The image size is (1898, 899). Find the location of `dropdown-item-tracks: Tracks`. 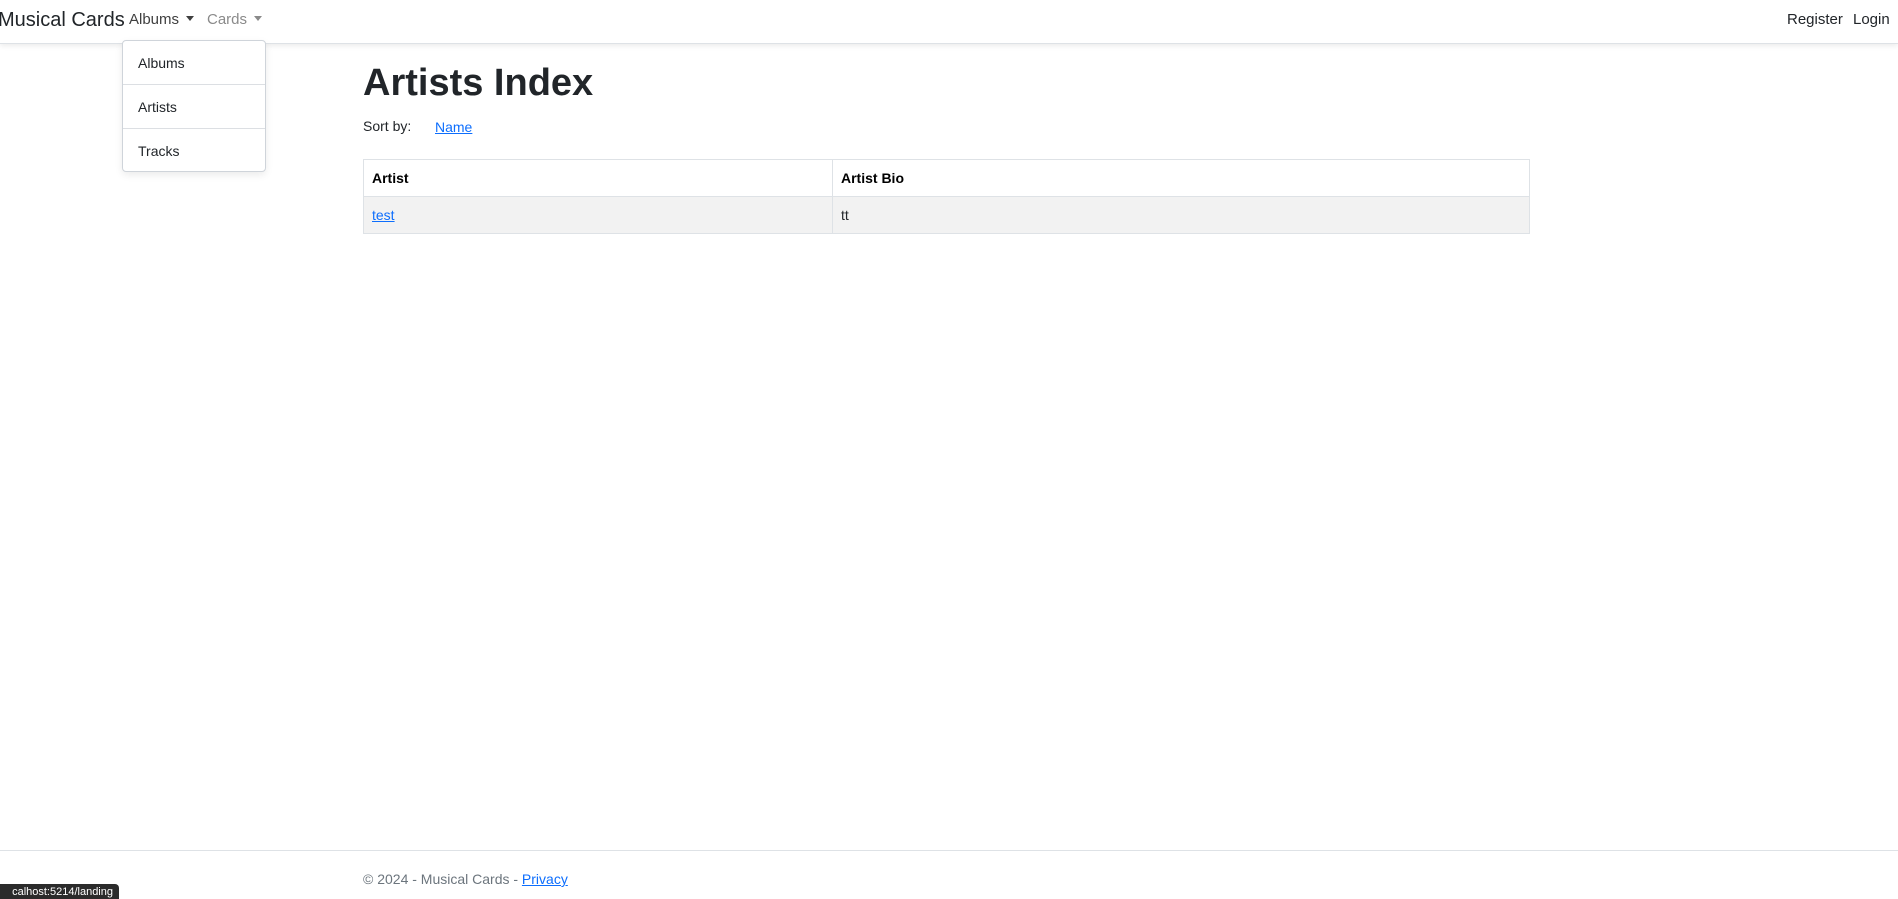

dropdown-item-tracks: Tracks is located at coordinates (194, 151).